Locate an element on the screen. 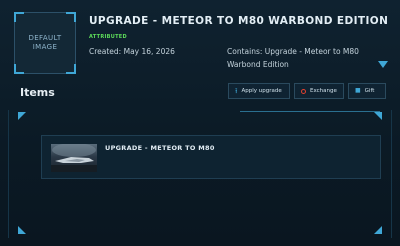 The image size is (400, 246). gift-button: ■ Gift is located at coordinates (367, 91).